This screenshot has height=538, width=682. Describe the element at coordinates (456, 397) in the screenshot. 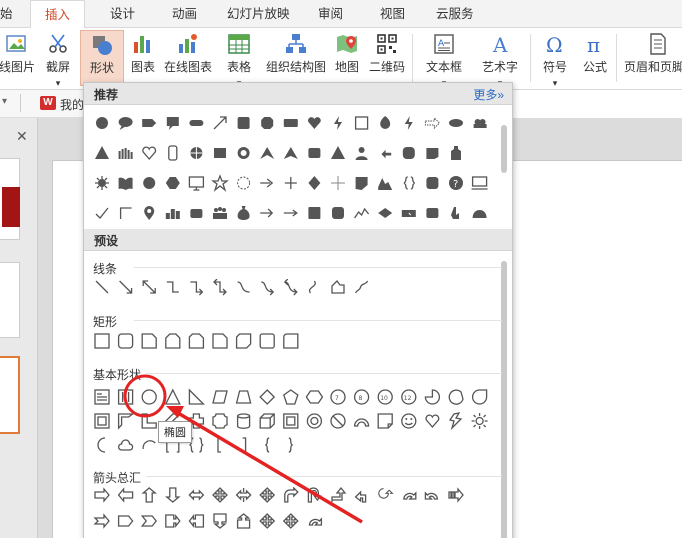

I see `chord-shape` at that location.